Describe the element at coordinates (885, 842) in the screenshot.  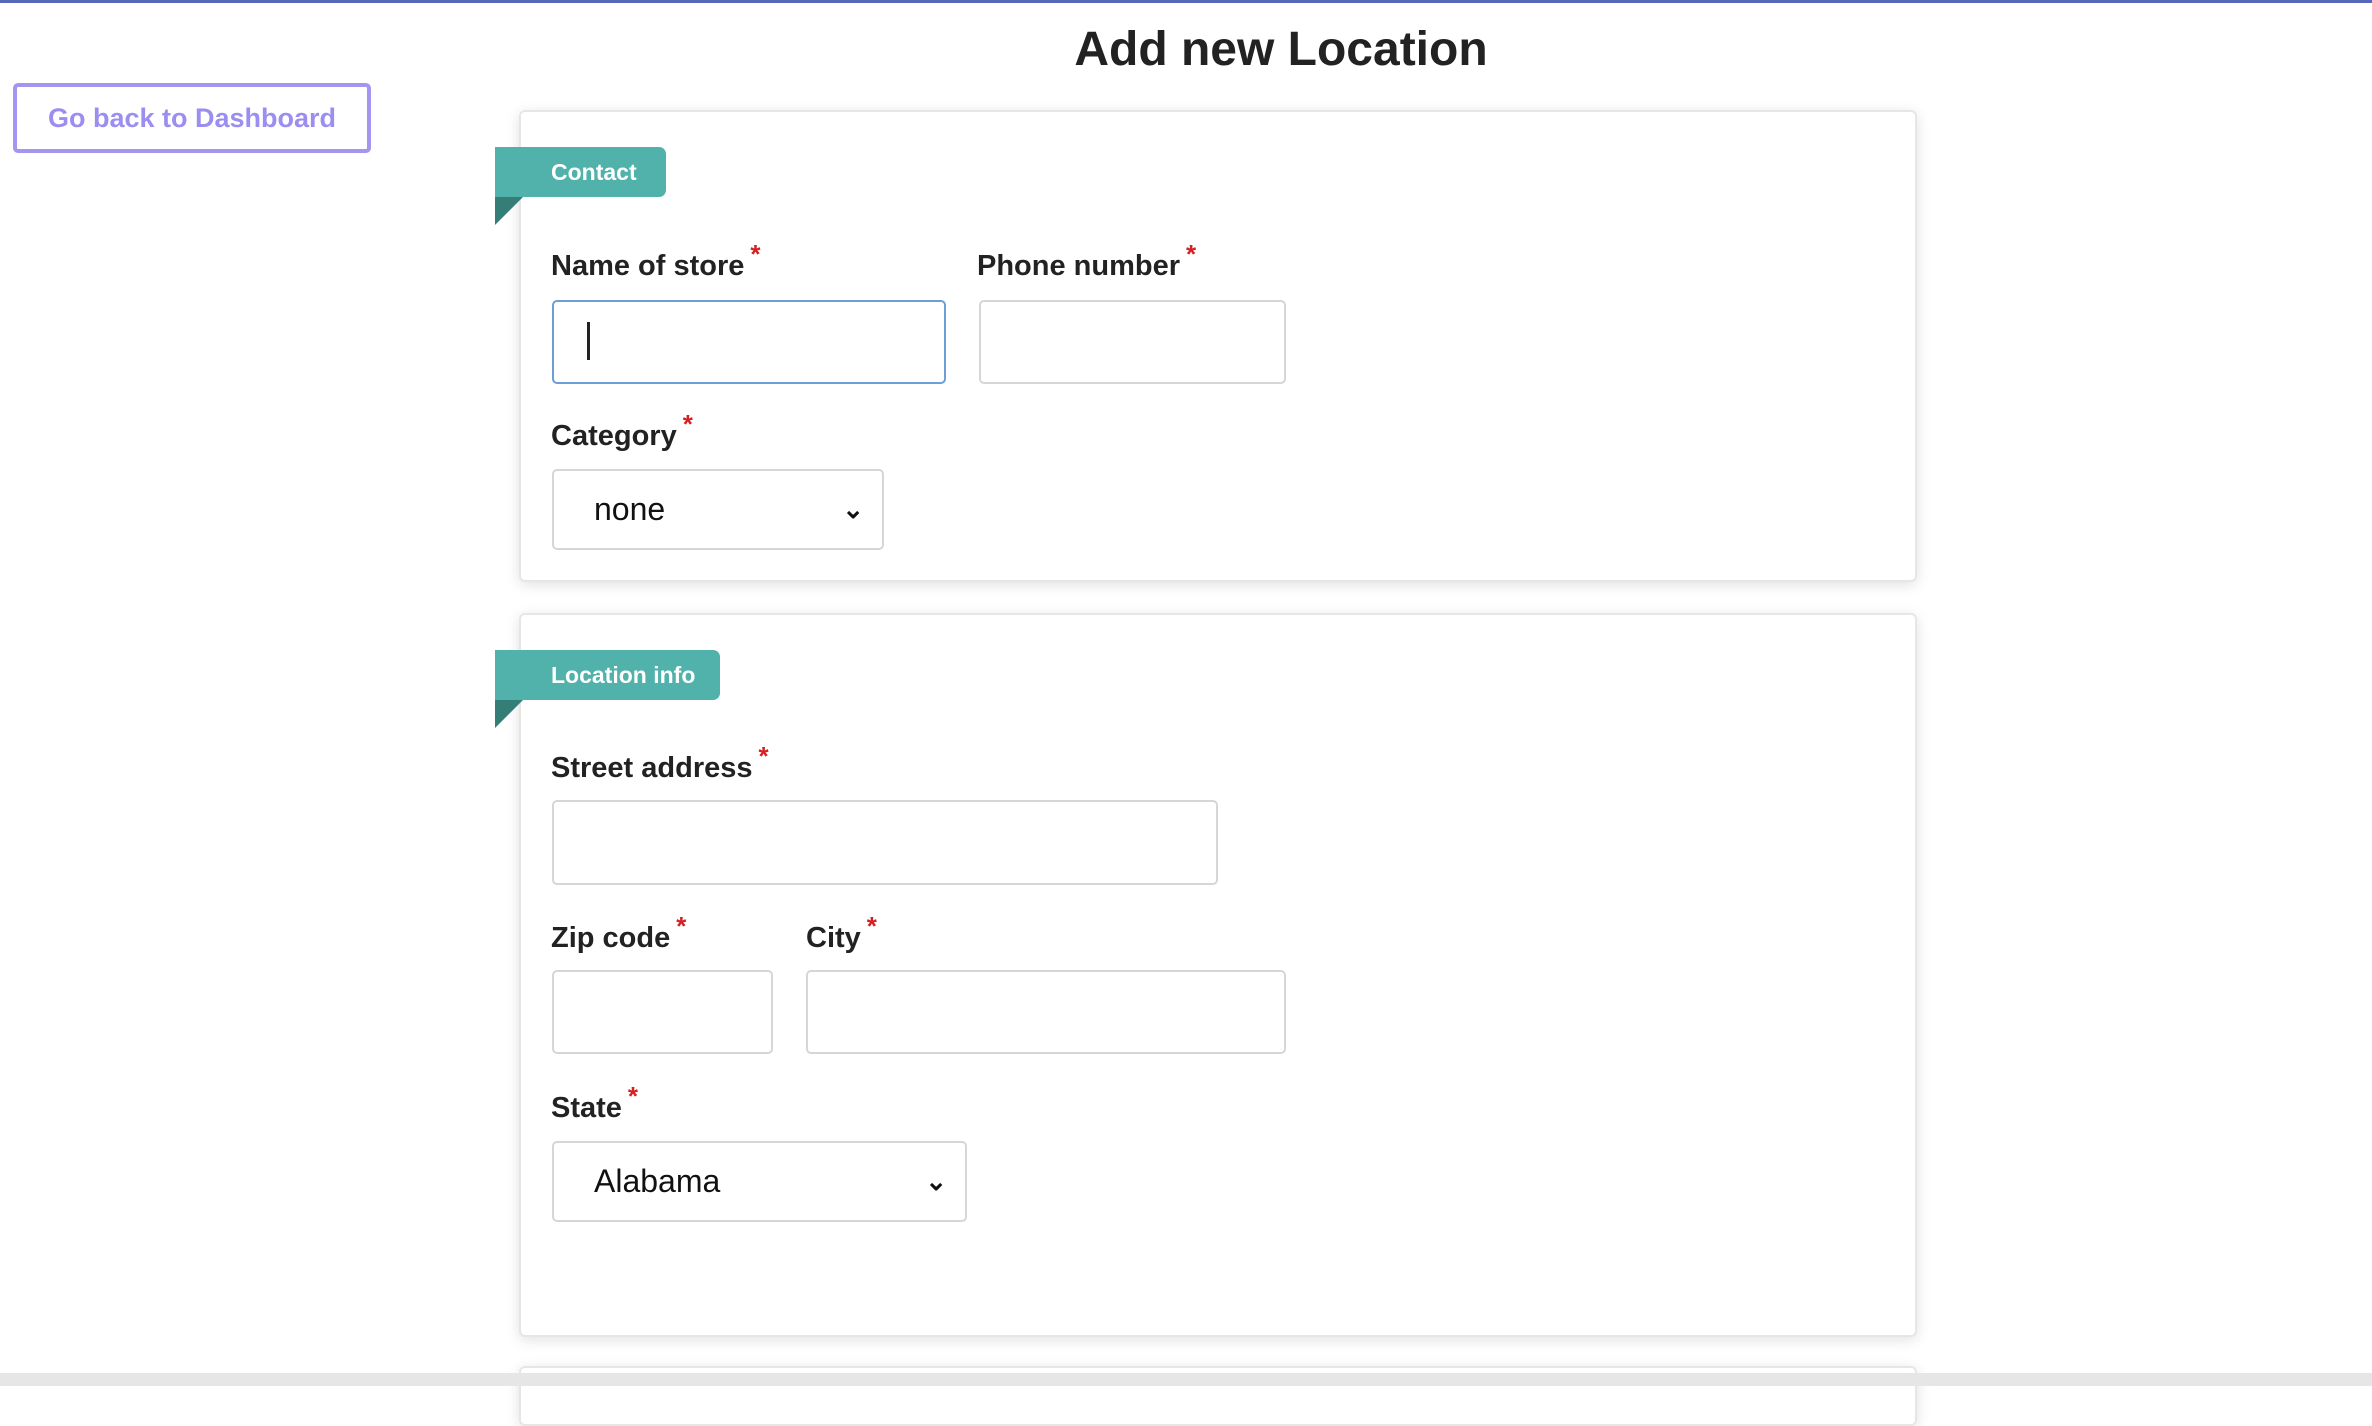
I see `street-input` at that location.